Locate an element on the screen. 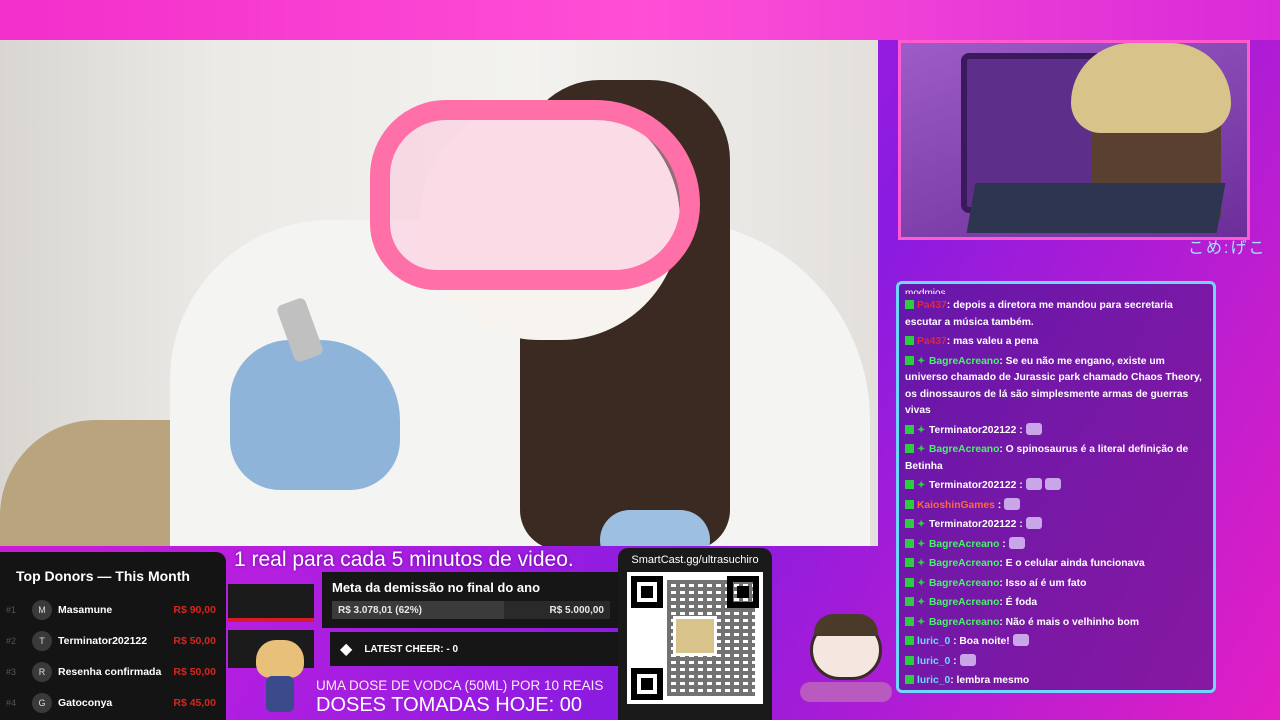  cat-mascot-skateboard is located at coordinates (846, 660).